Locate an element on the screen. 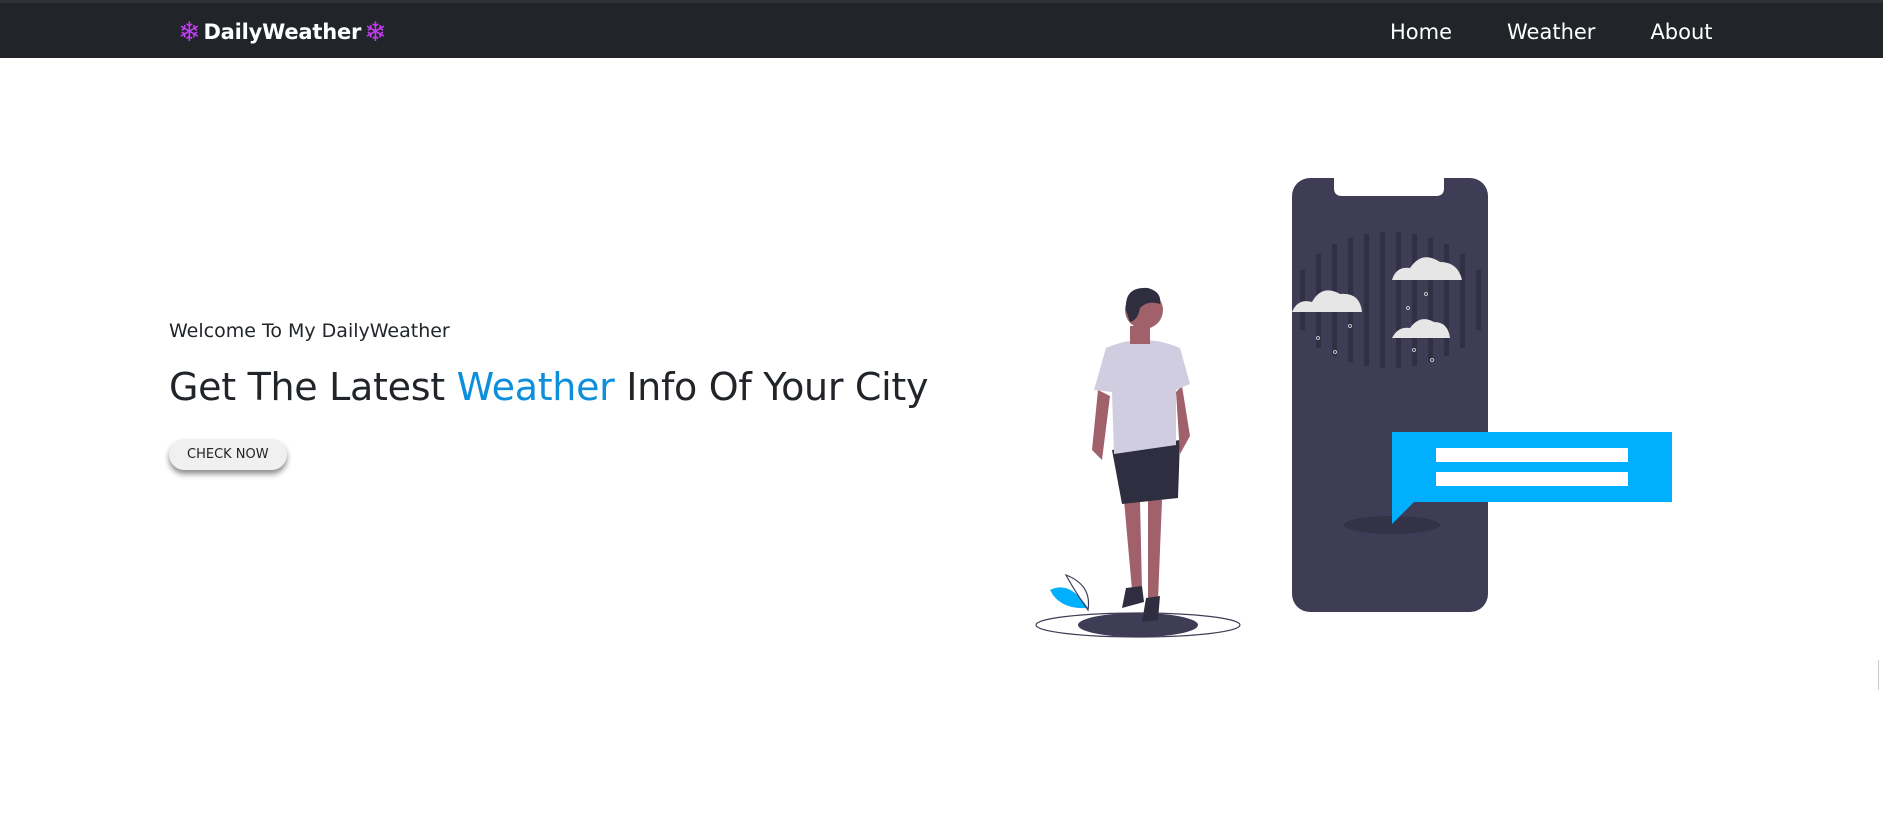 The image size is (1883, 815). leaf-icon is located at coordinates (1069, 598).